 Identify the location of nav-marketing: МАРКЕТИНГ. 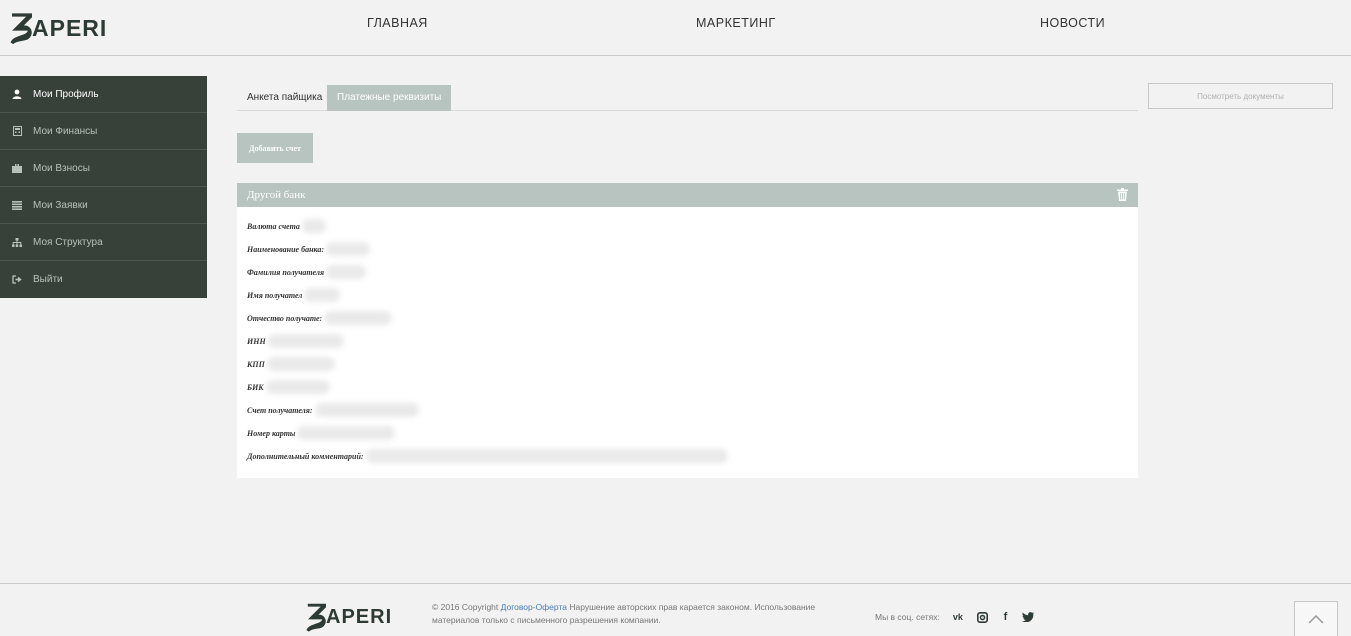
(736, 23).